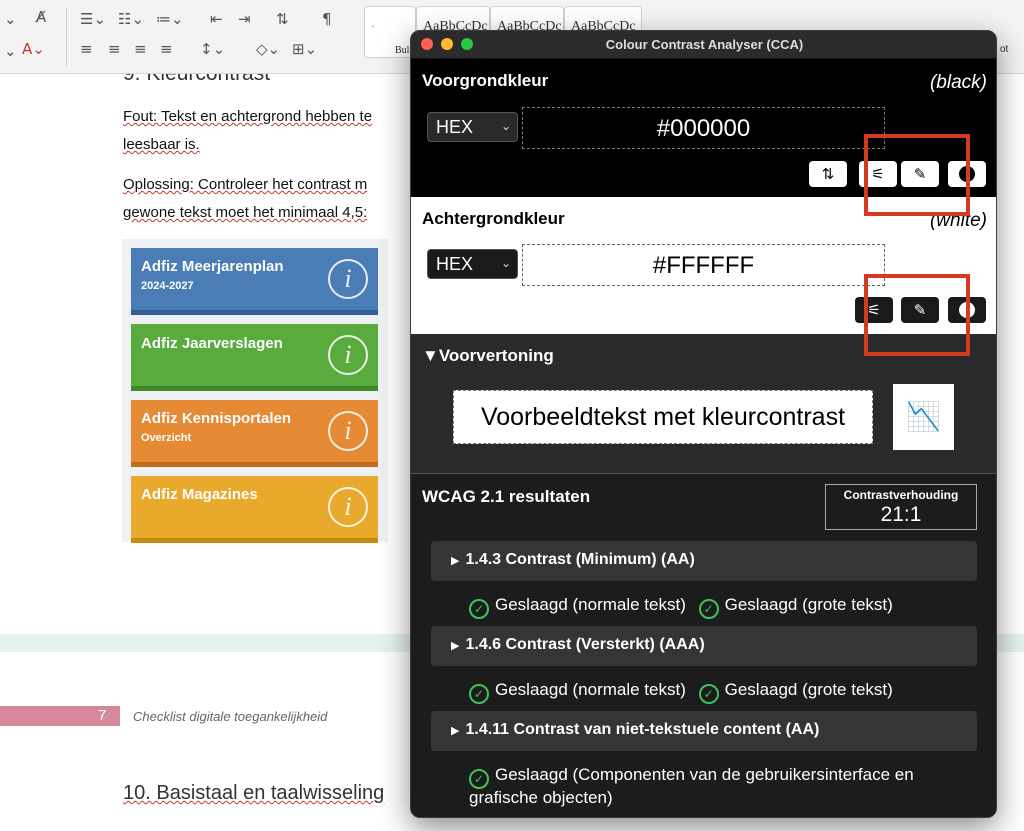  I want to click on style-gallery-item: · Bul, so click(390, 32).